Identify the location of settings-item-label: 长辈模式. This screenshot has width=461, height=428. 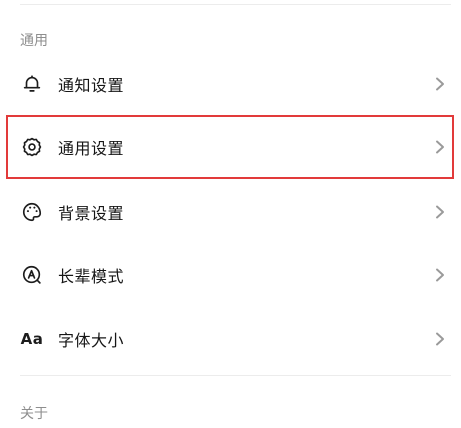
(91, 276).